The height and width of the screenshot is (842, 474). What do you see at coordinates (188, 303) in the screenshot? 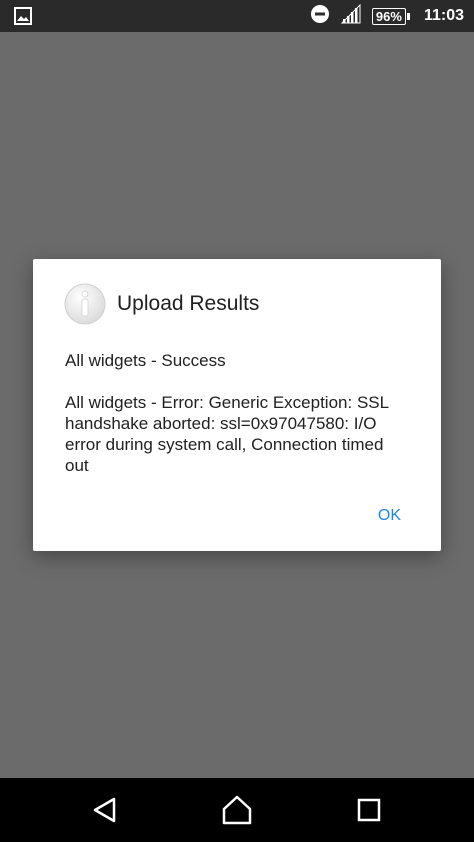
I see `dialog-title: Upload Results` at bounding box center [188, 303].